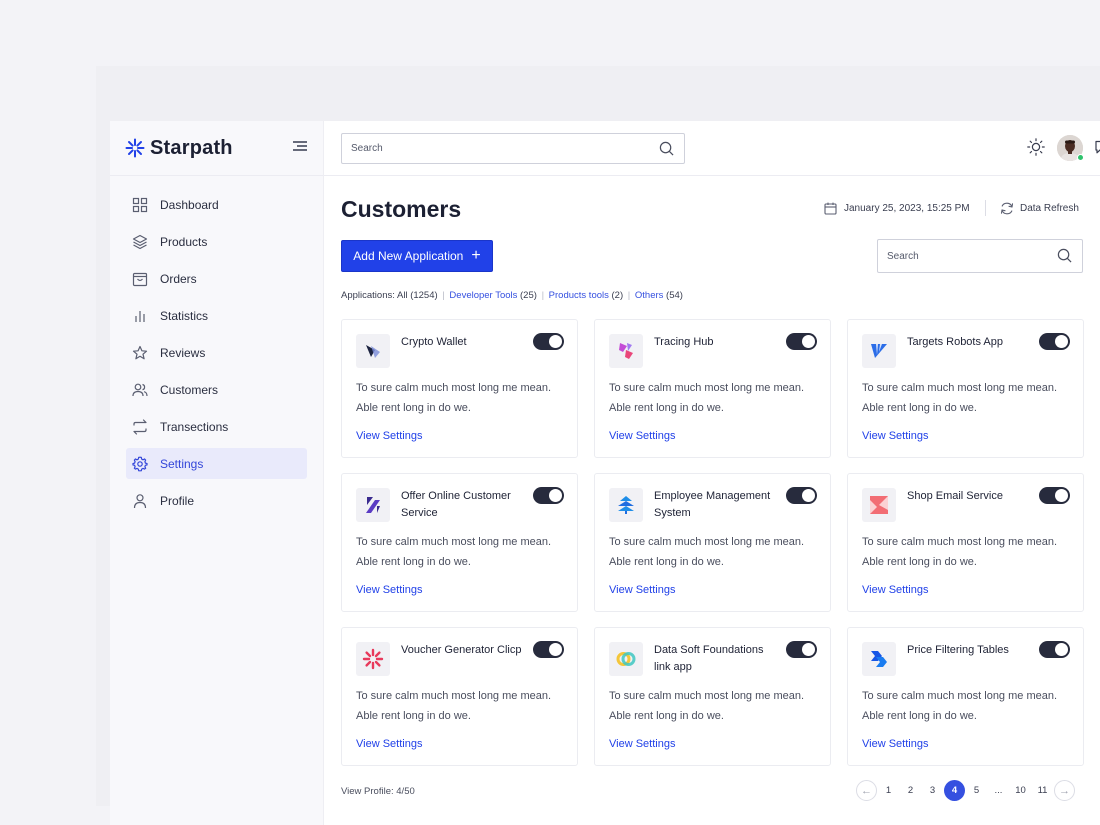 The height and width of the screenshot is (825, 1100). Describe the element at coordinates (140, 316) in the screenshot. I see `bar-chart-icon` at that location.